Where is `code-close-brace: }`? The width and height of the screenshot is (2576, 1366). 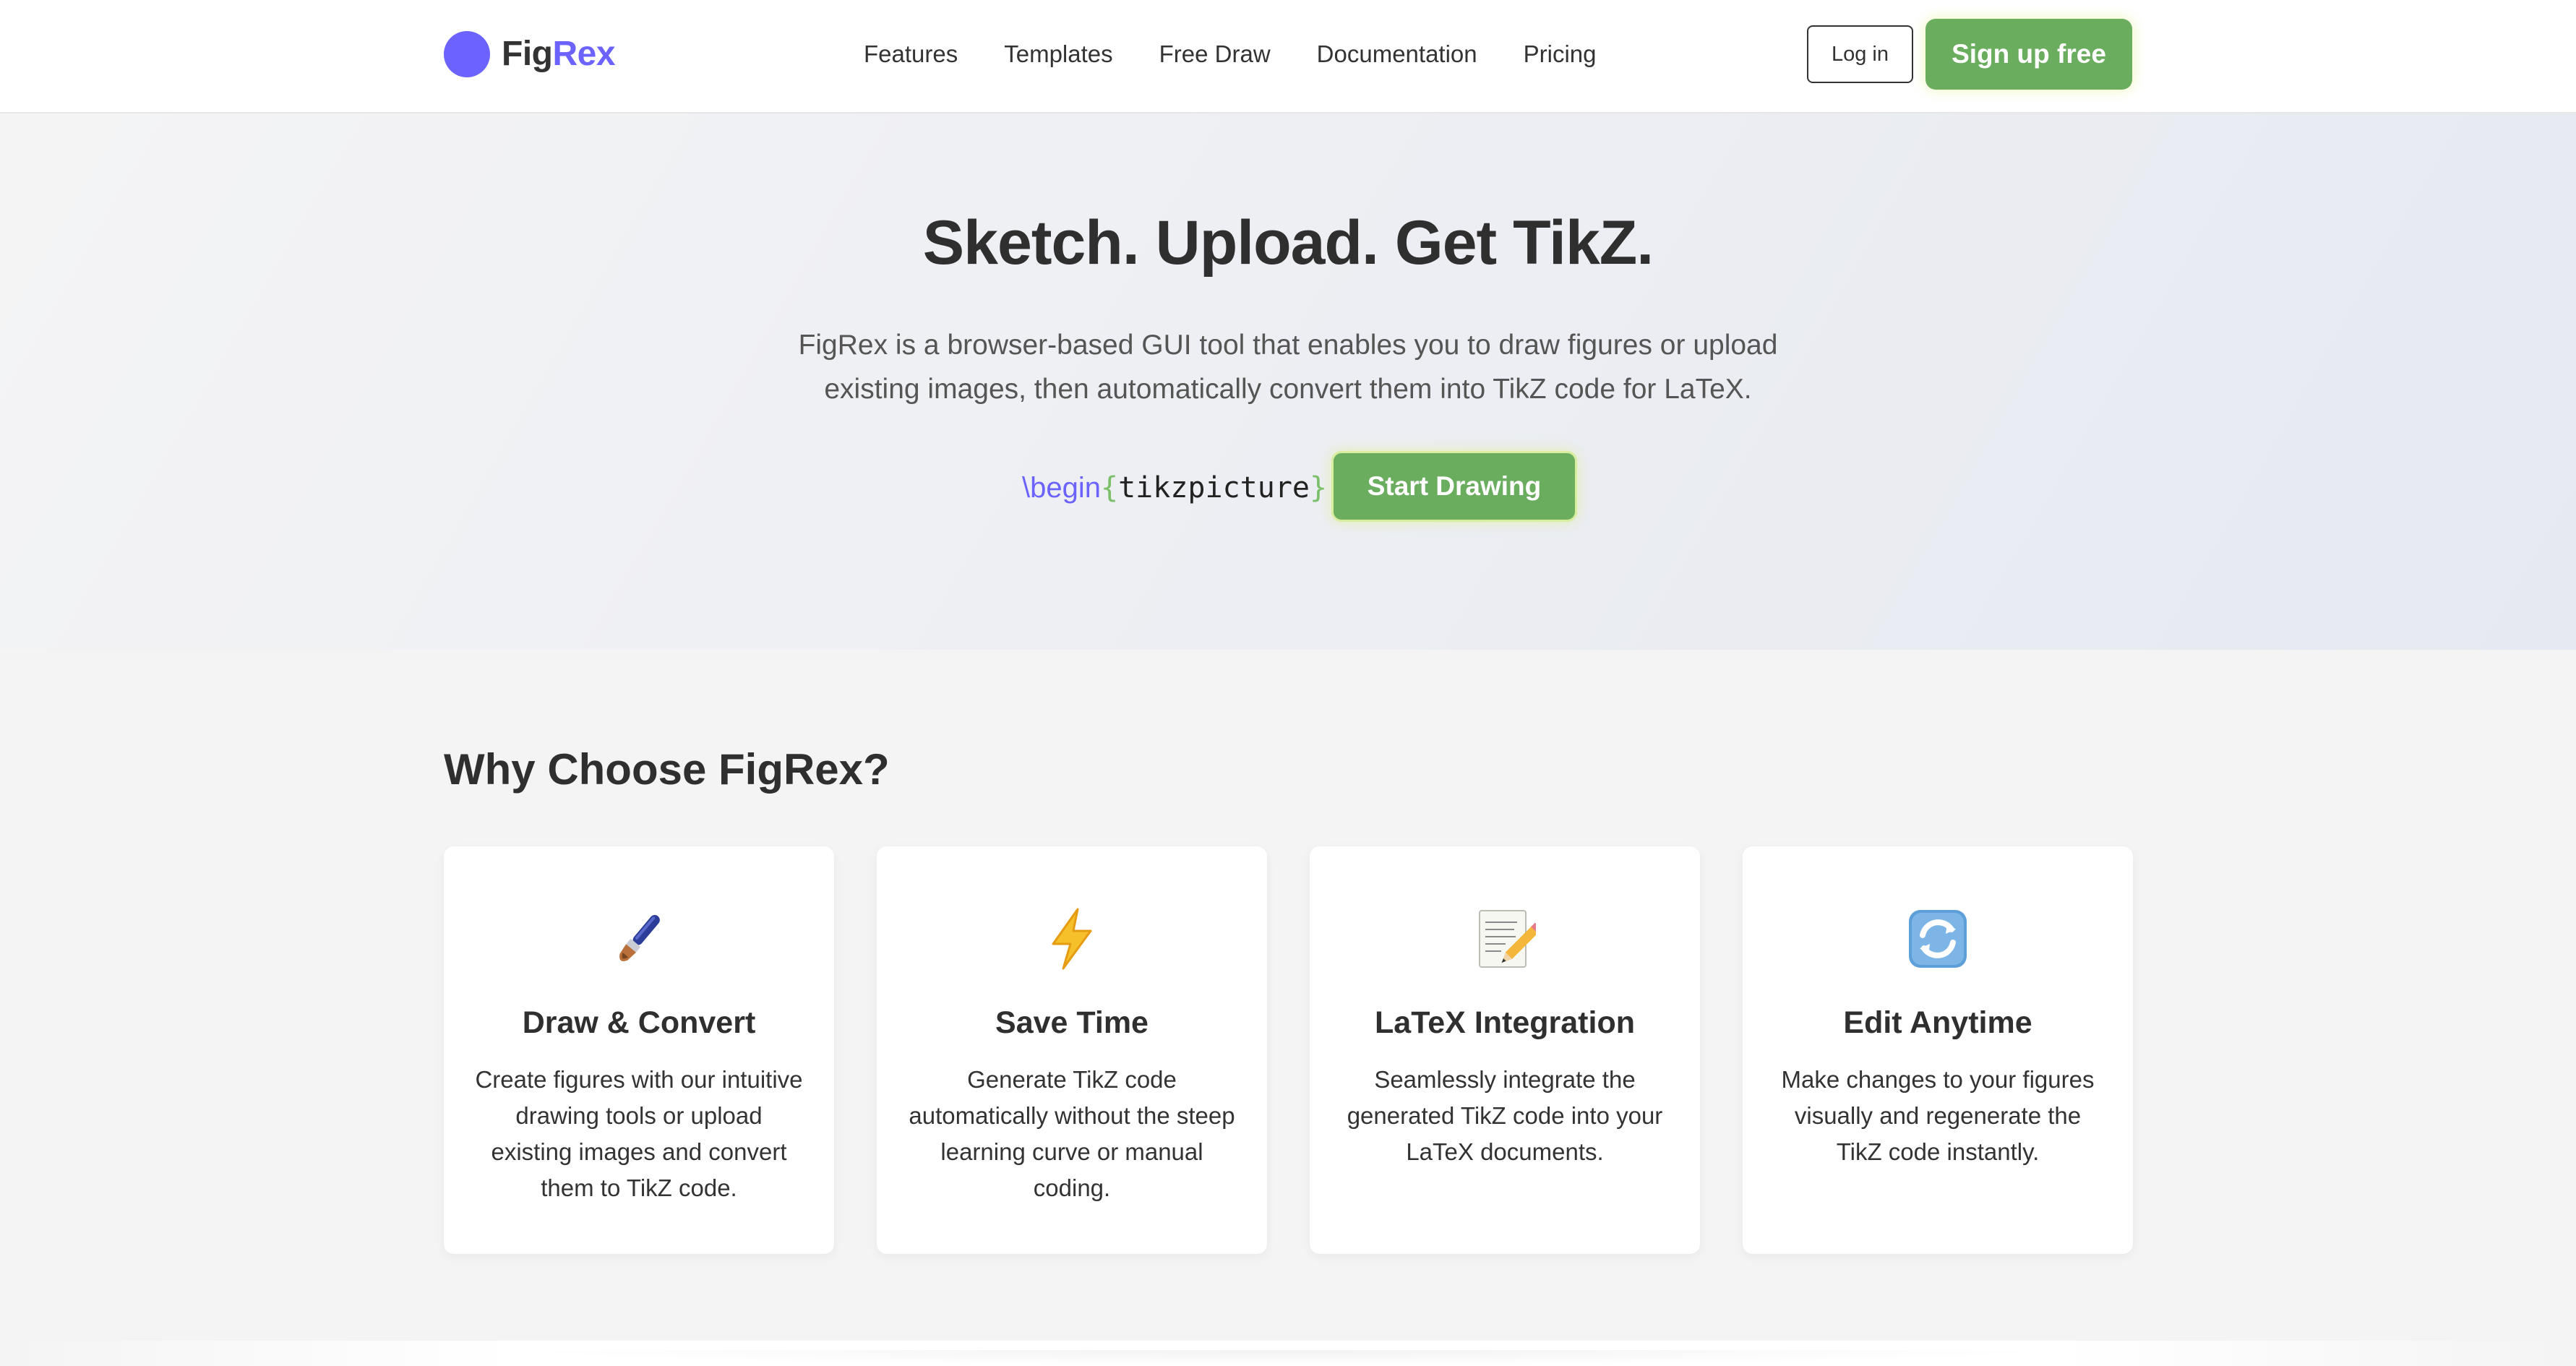 code-close-brace: } is located at coordinates (1319, 487).